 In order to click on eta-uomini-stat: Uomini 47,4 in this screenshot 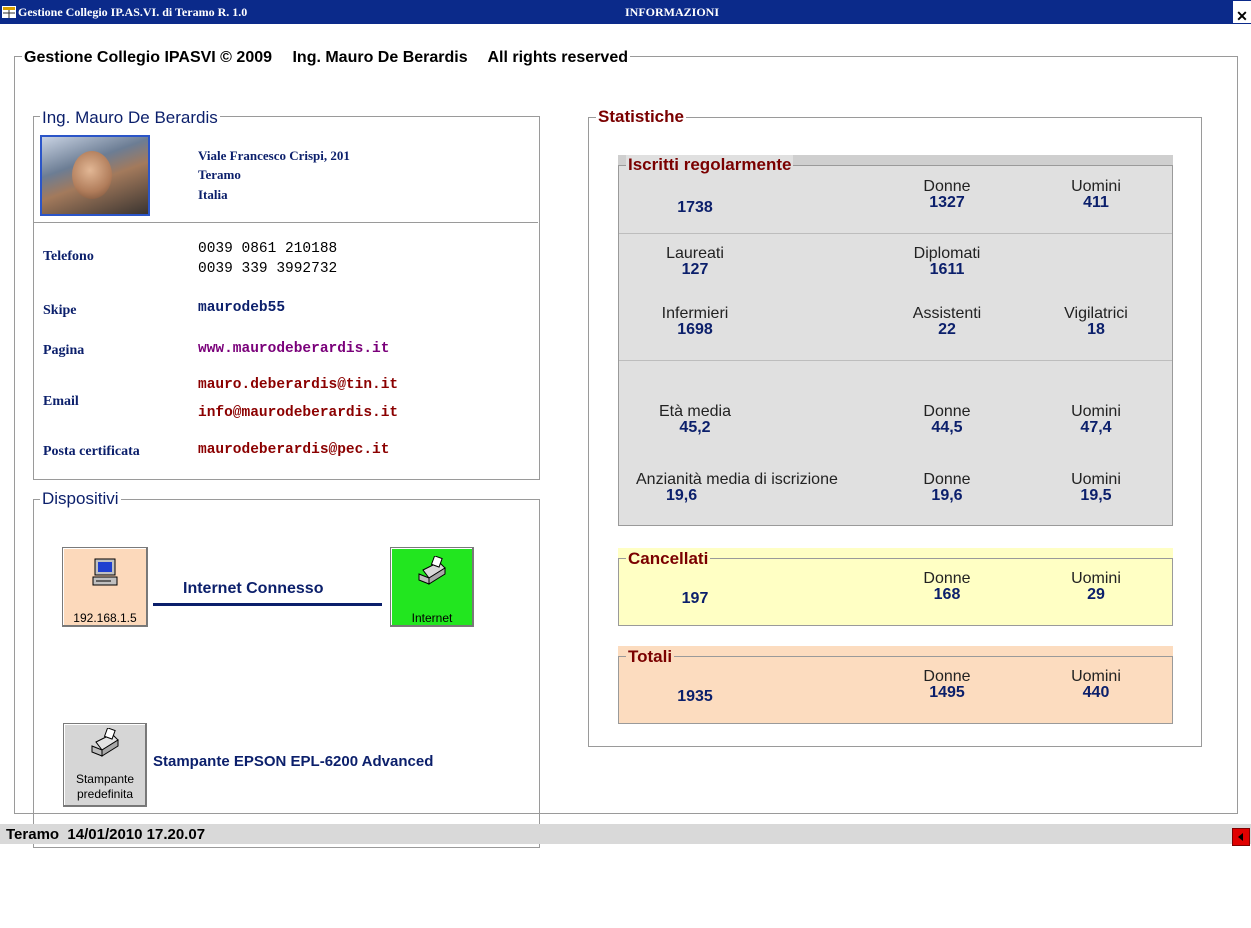, I will do `click(1096, 419)`.